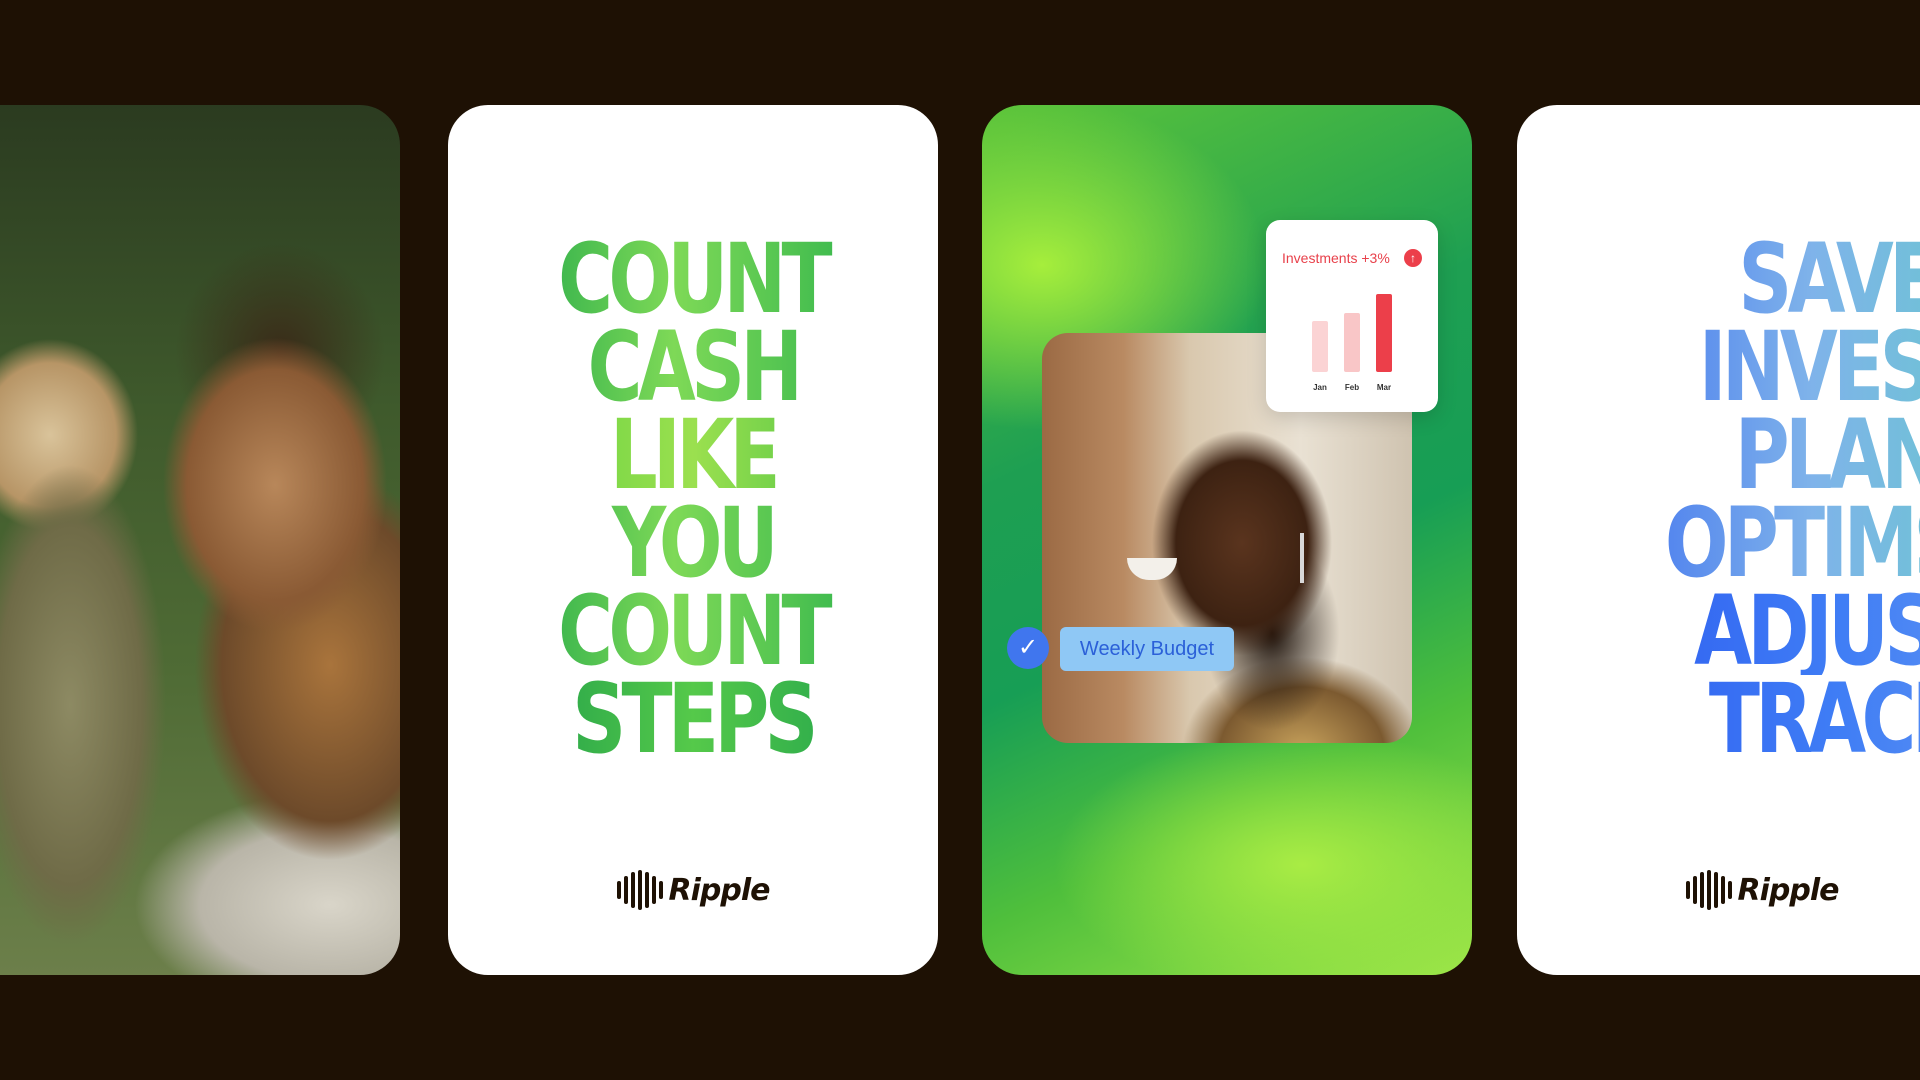 This screenshot has width=1920, height=1080. Describe the element at coordinates (1753, 455) in the screenshot. I see `headline-line: PLAN` at that location.